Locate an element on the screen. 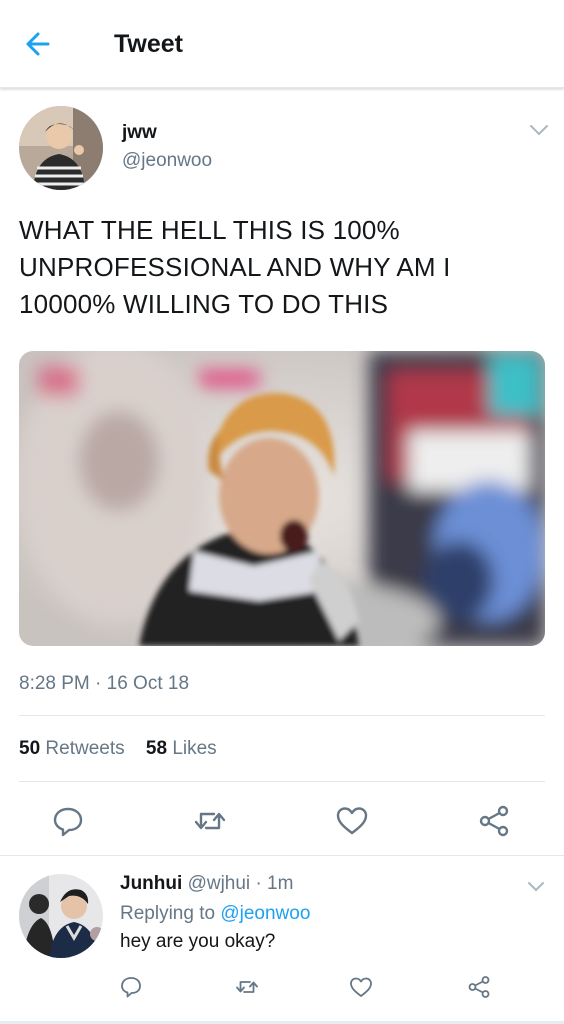  reply-author-handle: @wjhui is located at coordinates (219, 883).